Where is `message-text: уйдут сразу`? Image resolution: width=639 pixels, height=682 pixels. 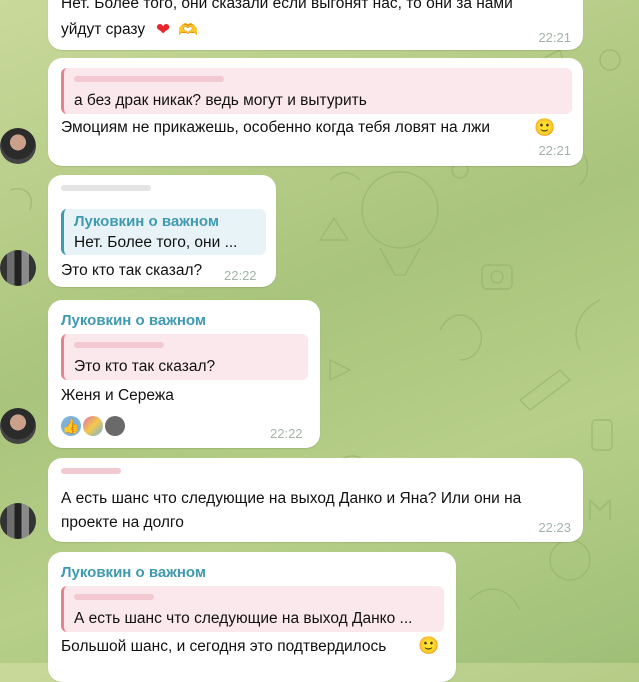 message-text: уйдут сразу is located at coordinates (103, 29).